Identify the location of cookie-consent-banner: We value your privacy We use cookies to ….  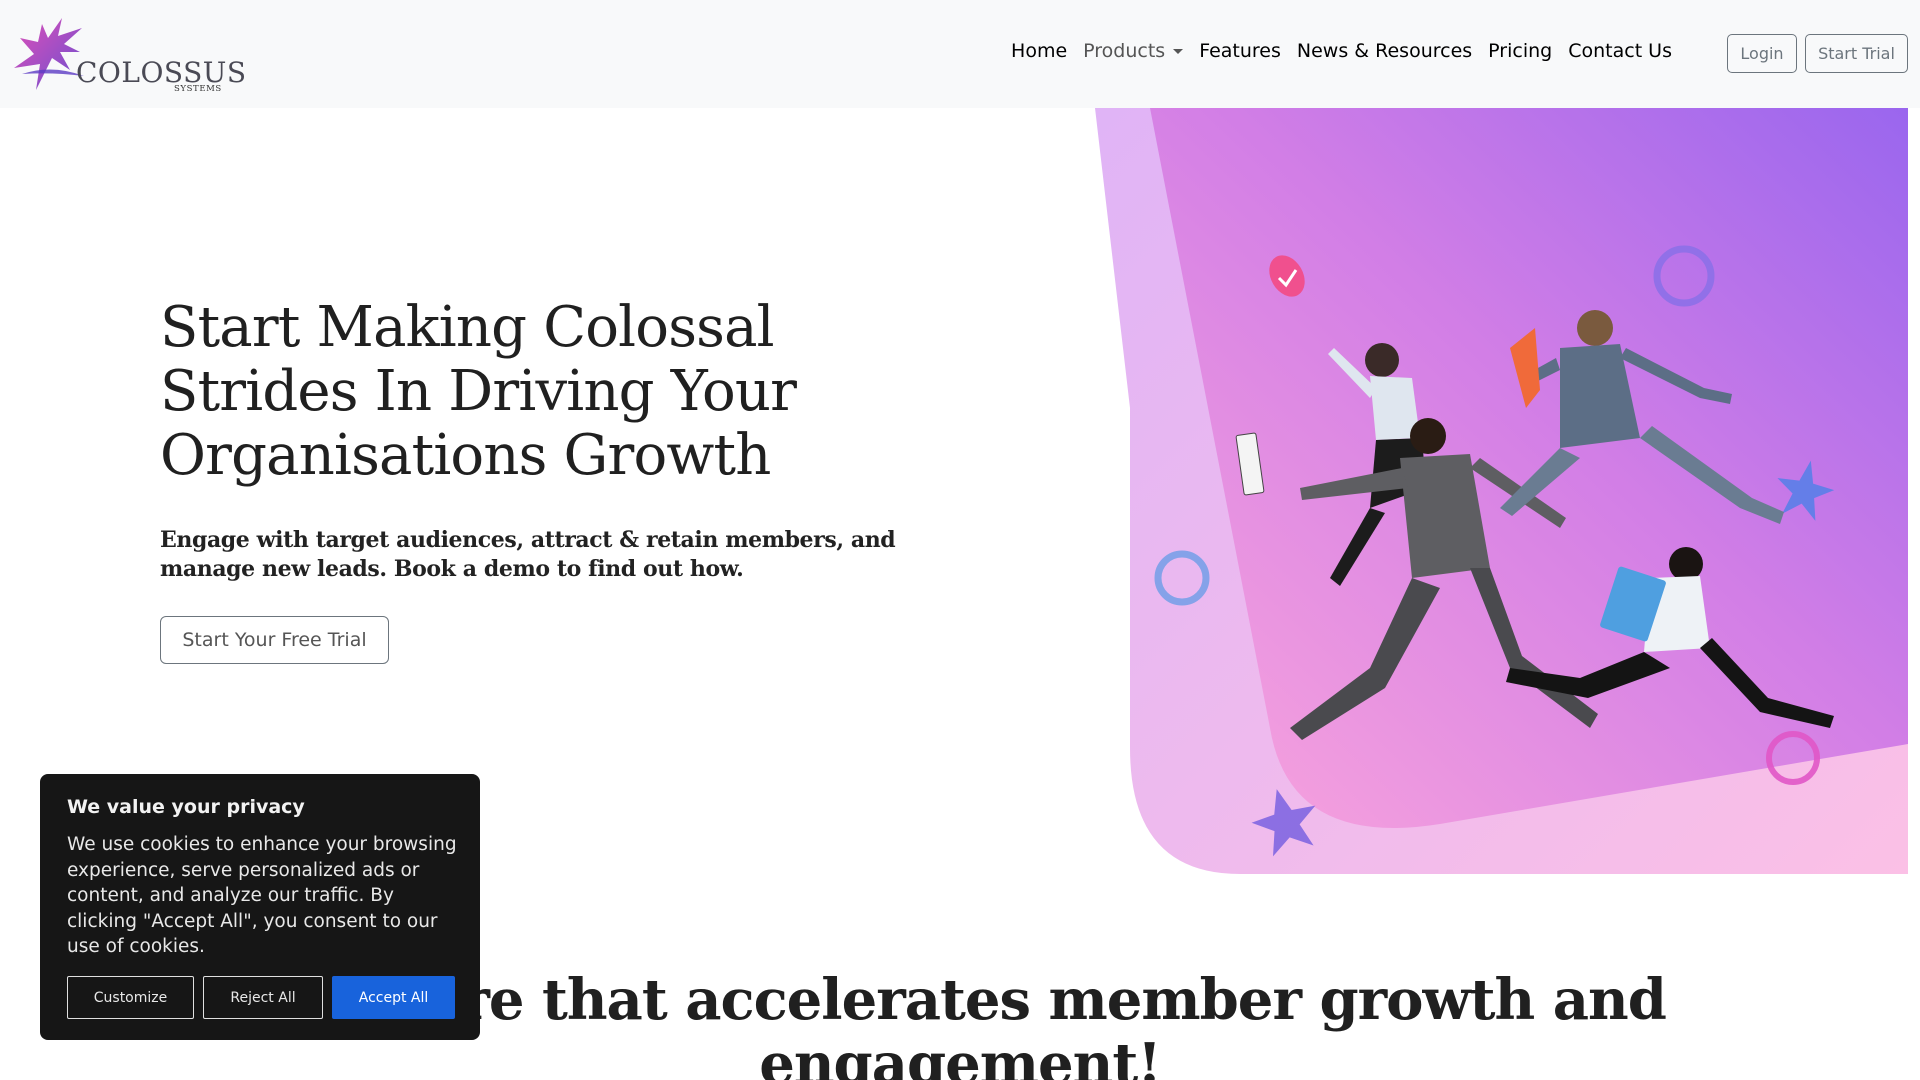
(260, 907).